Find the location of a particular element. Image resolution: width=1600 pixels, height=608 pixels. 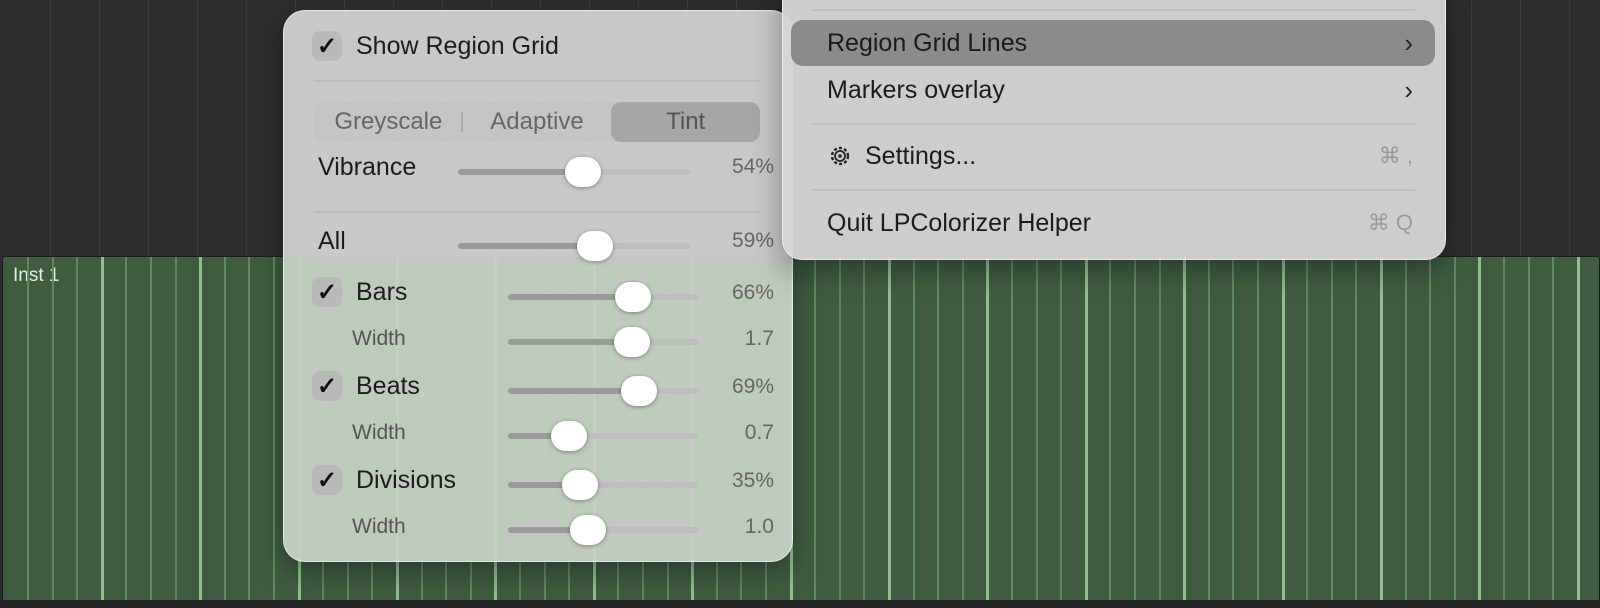

divisions-opacity-slider is located at coordinates (603, 485).